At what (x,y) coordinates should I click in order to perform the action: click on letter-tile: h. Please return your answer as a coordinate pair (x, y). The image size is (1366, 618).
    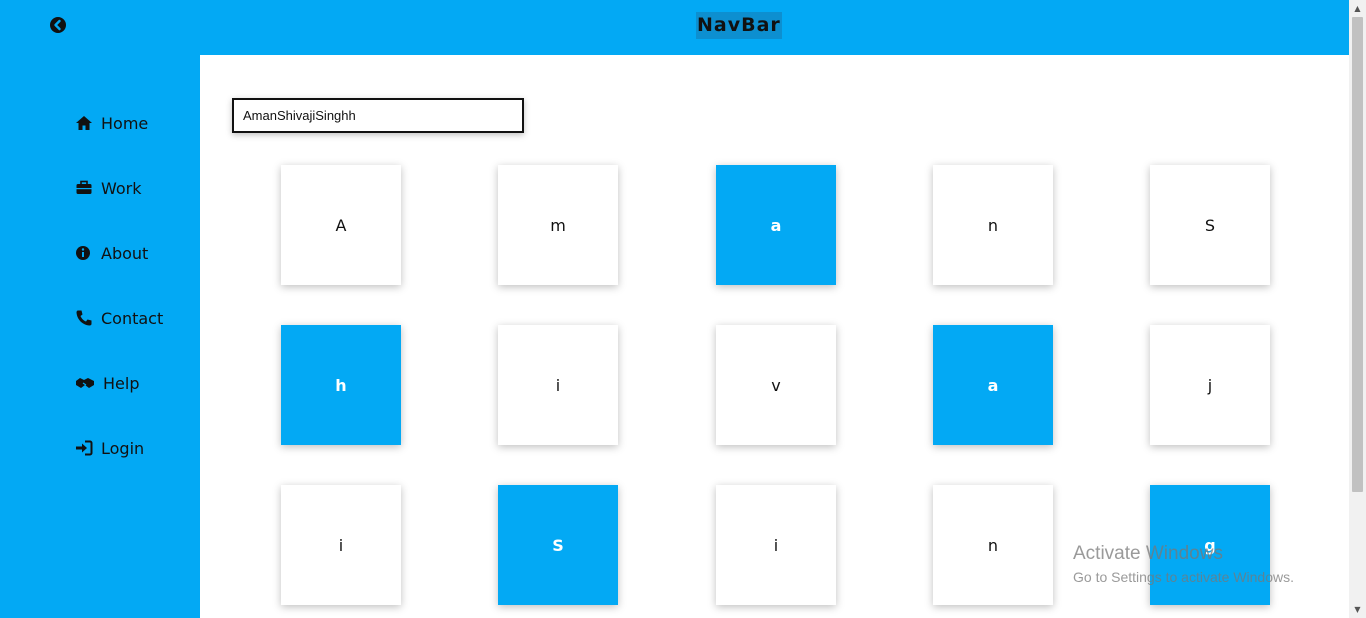
    Looking at the image, I should click on (341, 385).